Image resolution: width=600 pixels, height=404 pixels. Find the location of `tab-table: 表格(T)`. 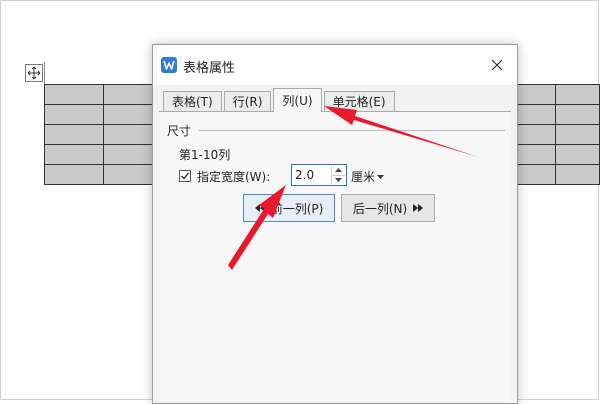

tab-table: 表格(T) is located at coordinates (192, 101).